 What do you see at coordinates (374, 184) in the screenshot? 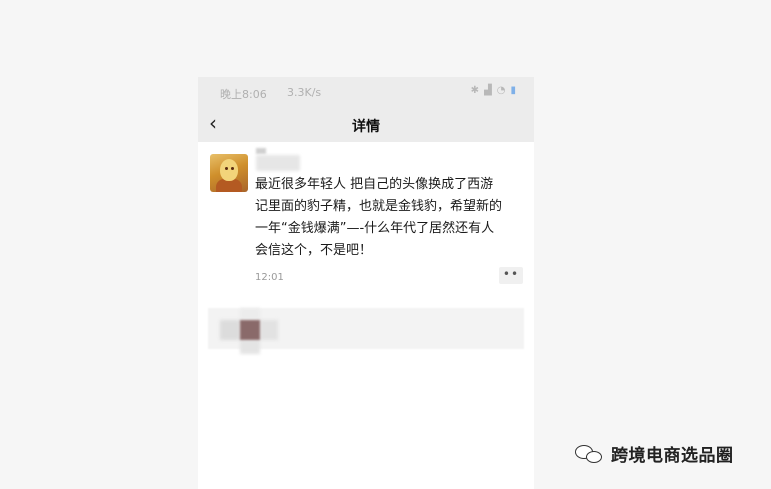
I see `post-line: 最近很多年轻人 把自己的头像换成了西游` at bounding box center [374, 184].